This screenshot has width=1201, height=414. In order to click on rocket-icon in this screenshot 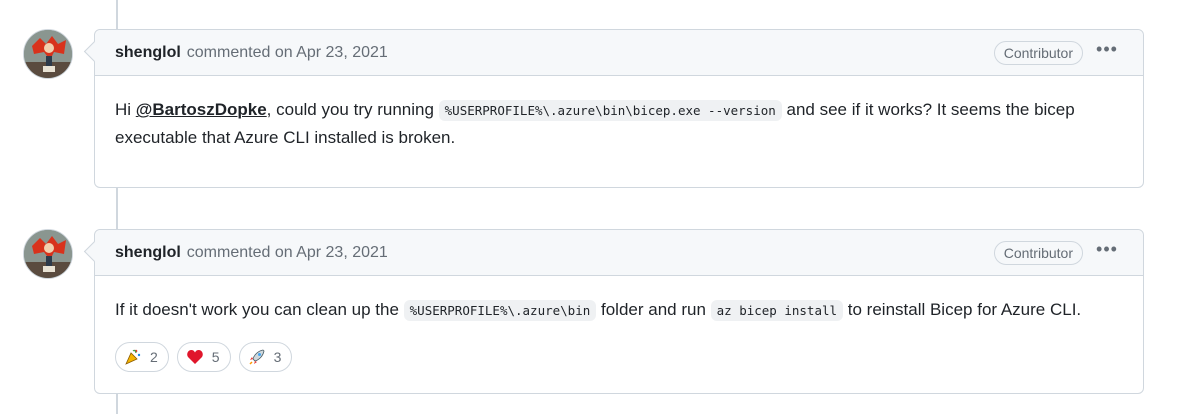, I will do `click(257, 357)`.